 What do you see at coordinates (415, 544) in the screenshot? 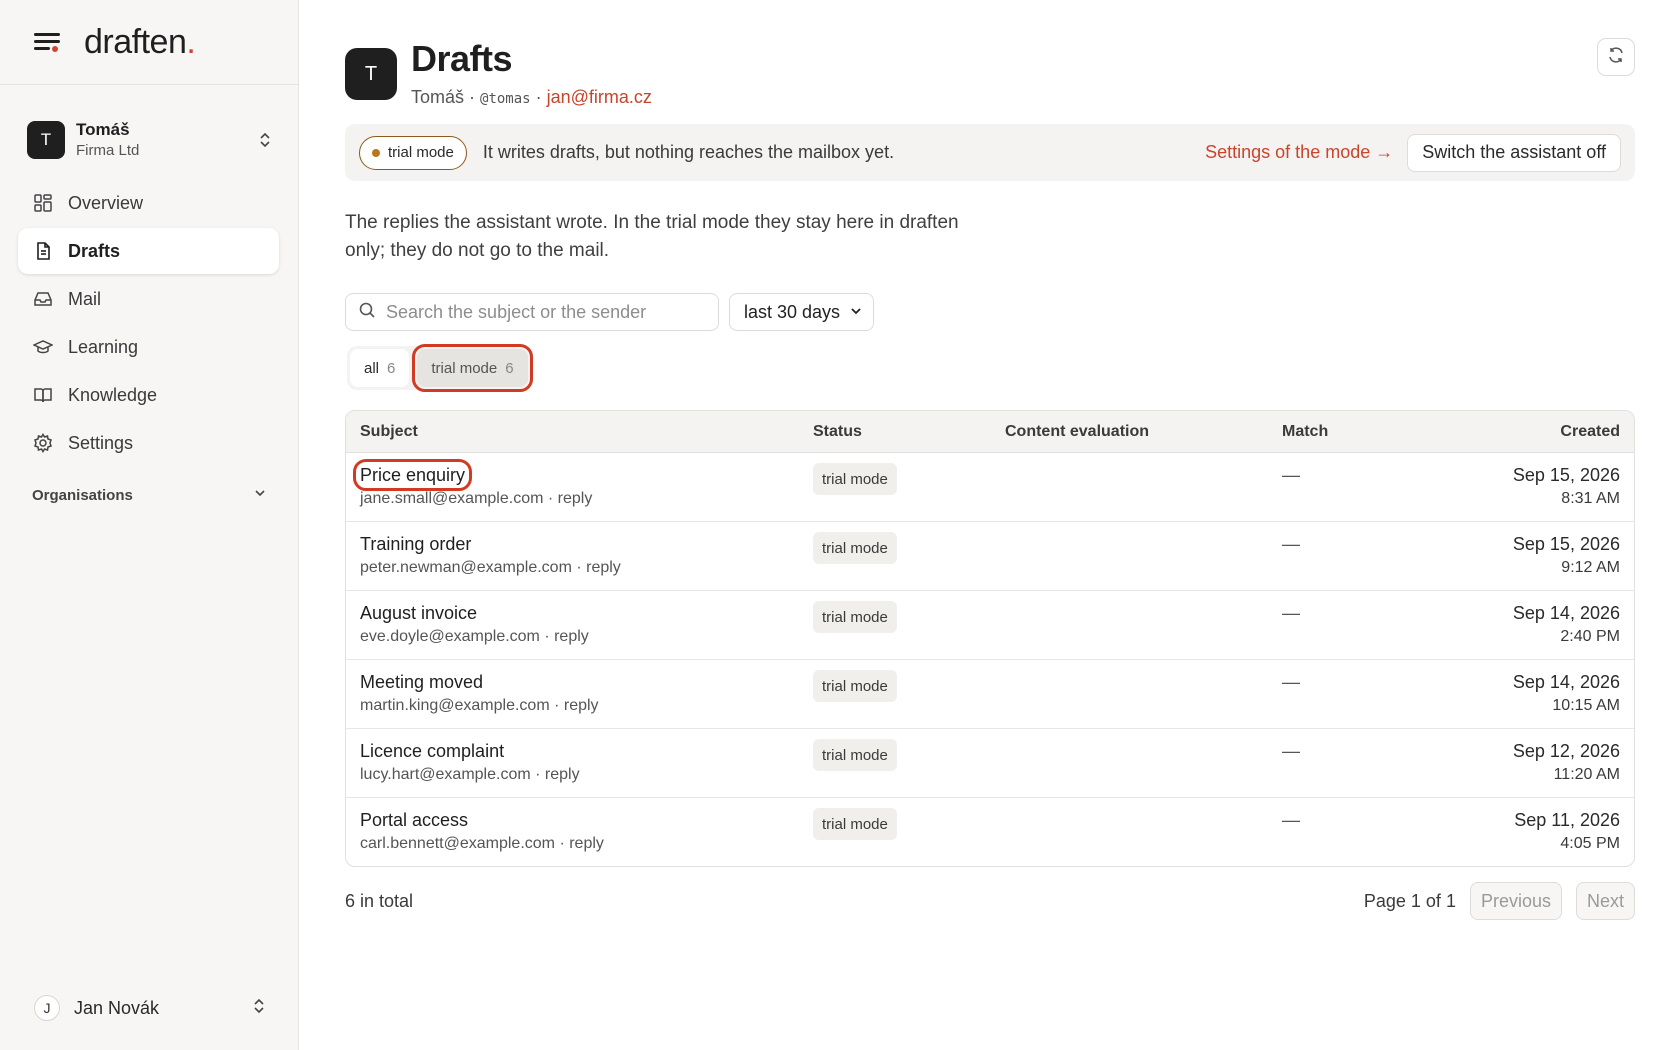
I see `draft-subject-link: Training order` at bounding box center [415, 544].